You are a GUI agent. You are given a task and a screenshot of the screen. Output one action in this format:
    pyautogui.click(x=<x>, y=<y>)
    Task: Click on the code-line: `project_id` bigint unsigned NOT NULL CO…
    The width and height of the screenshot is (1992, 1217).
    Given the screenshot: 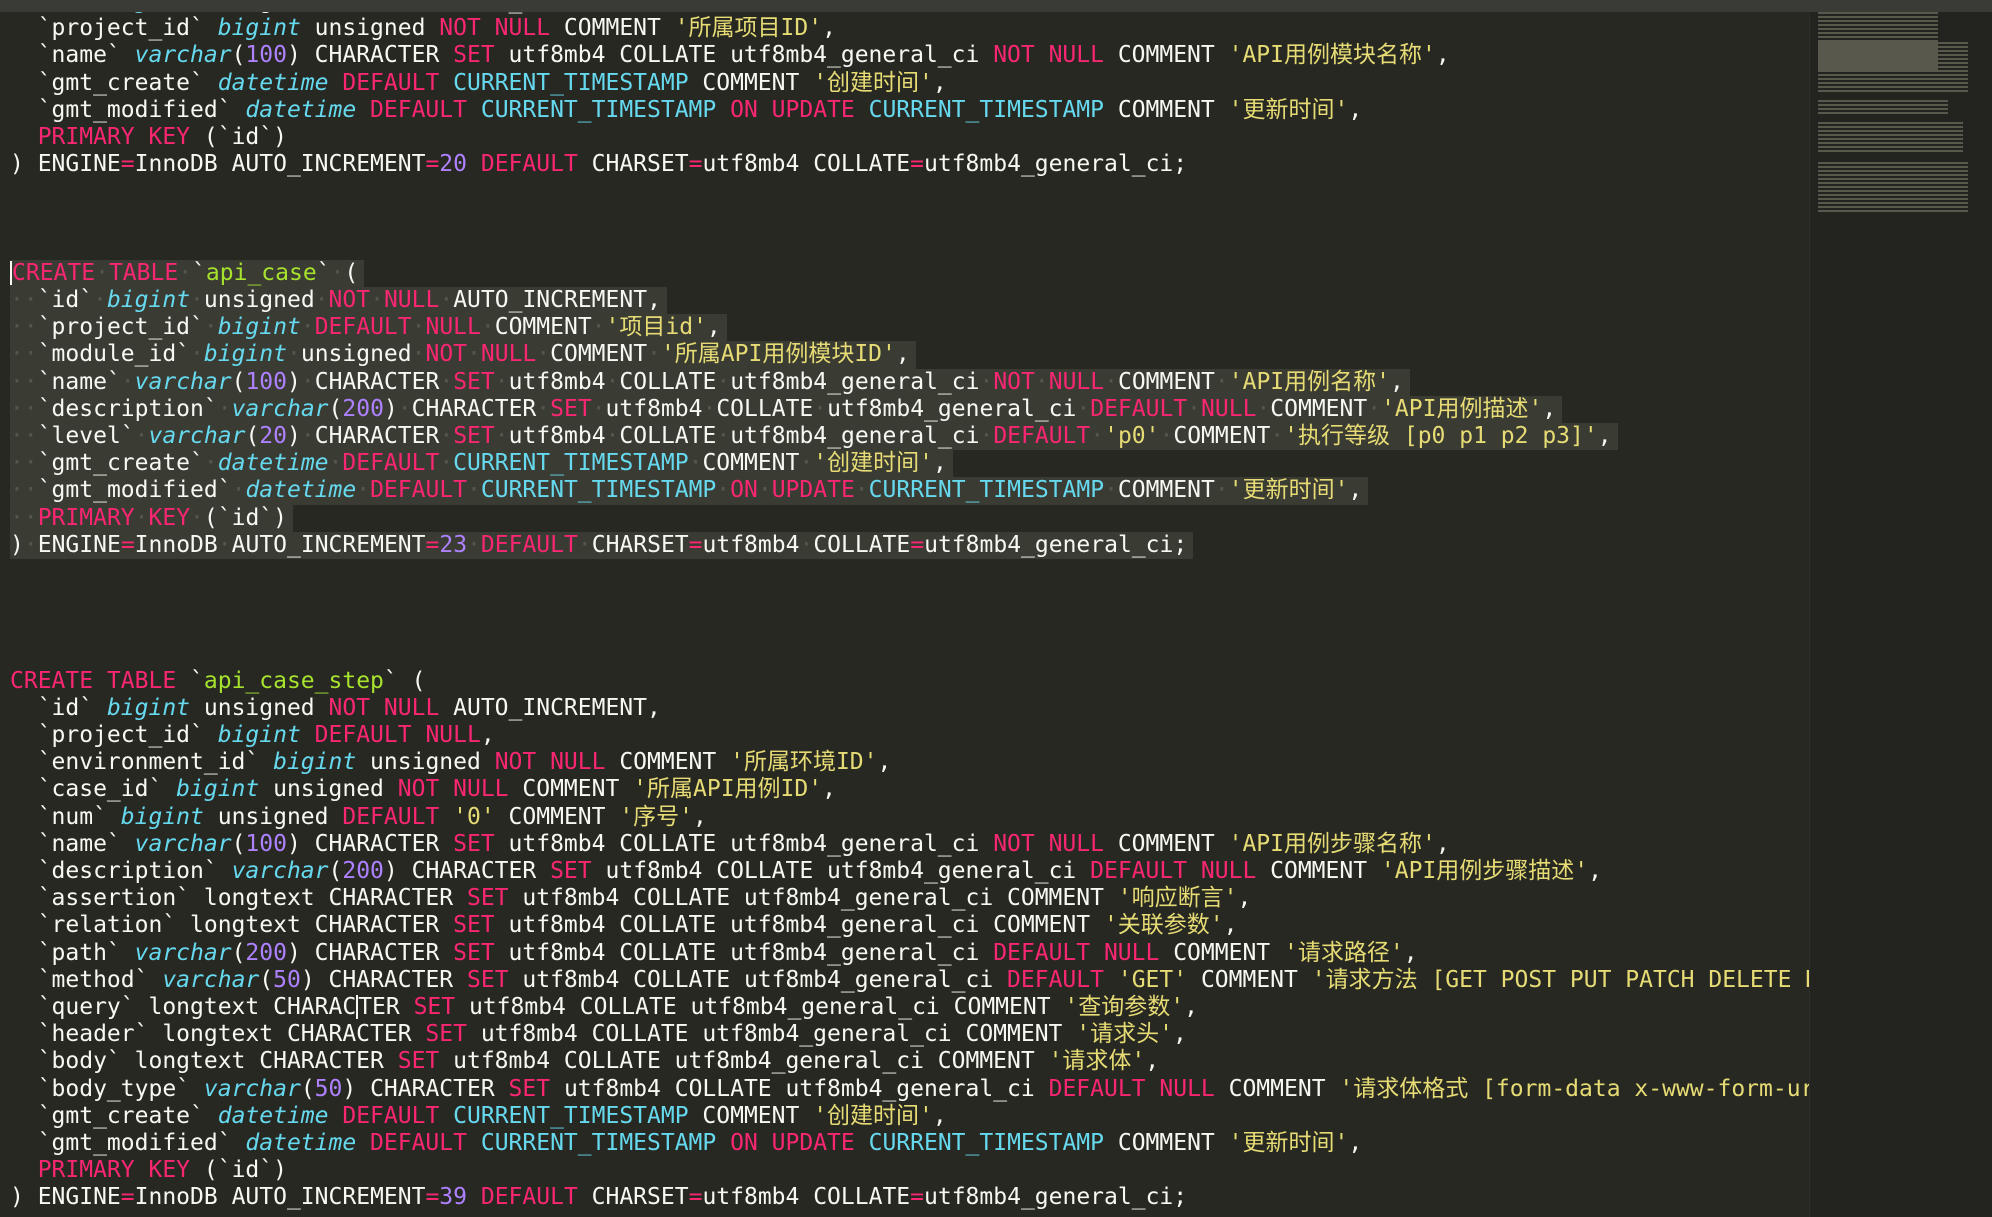 What is the action you would take?
    pyautogui.click(x=910, y=28)
    